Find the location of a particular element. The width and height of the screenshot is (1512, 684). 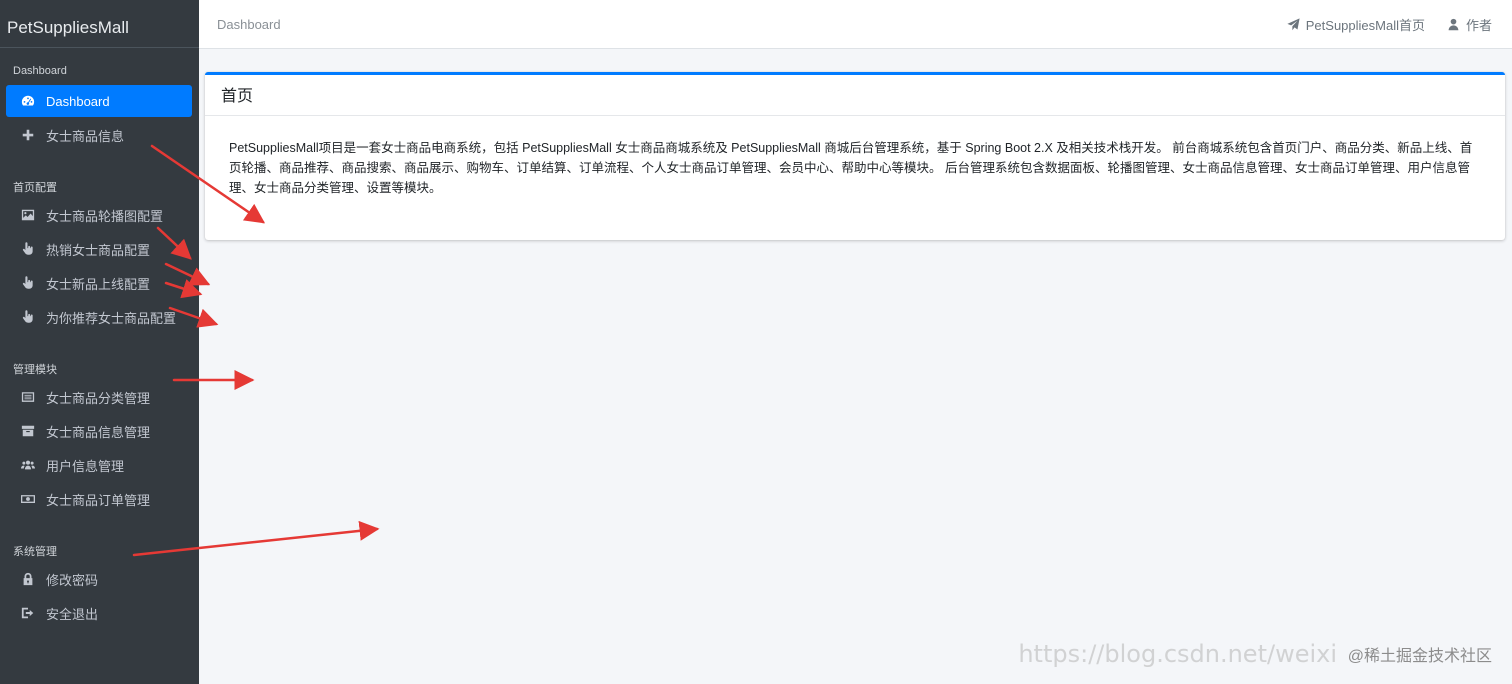

image-icon is located at coordinates (28, 215).